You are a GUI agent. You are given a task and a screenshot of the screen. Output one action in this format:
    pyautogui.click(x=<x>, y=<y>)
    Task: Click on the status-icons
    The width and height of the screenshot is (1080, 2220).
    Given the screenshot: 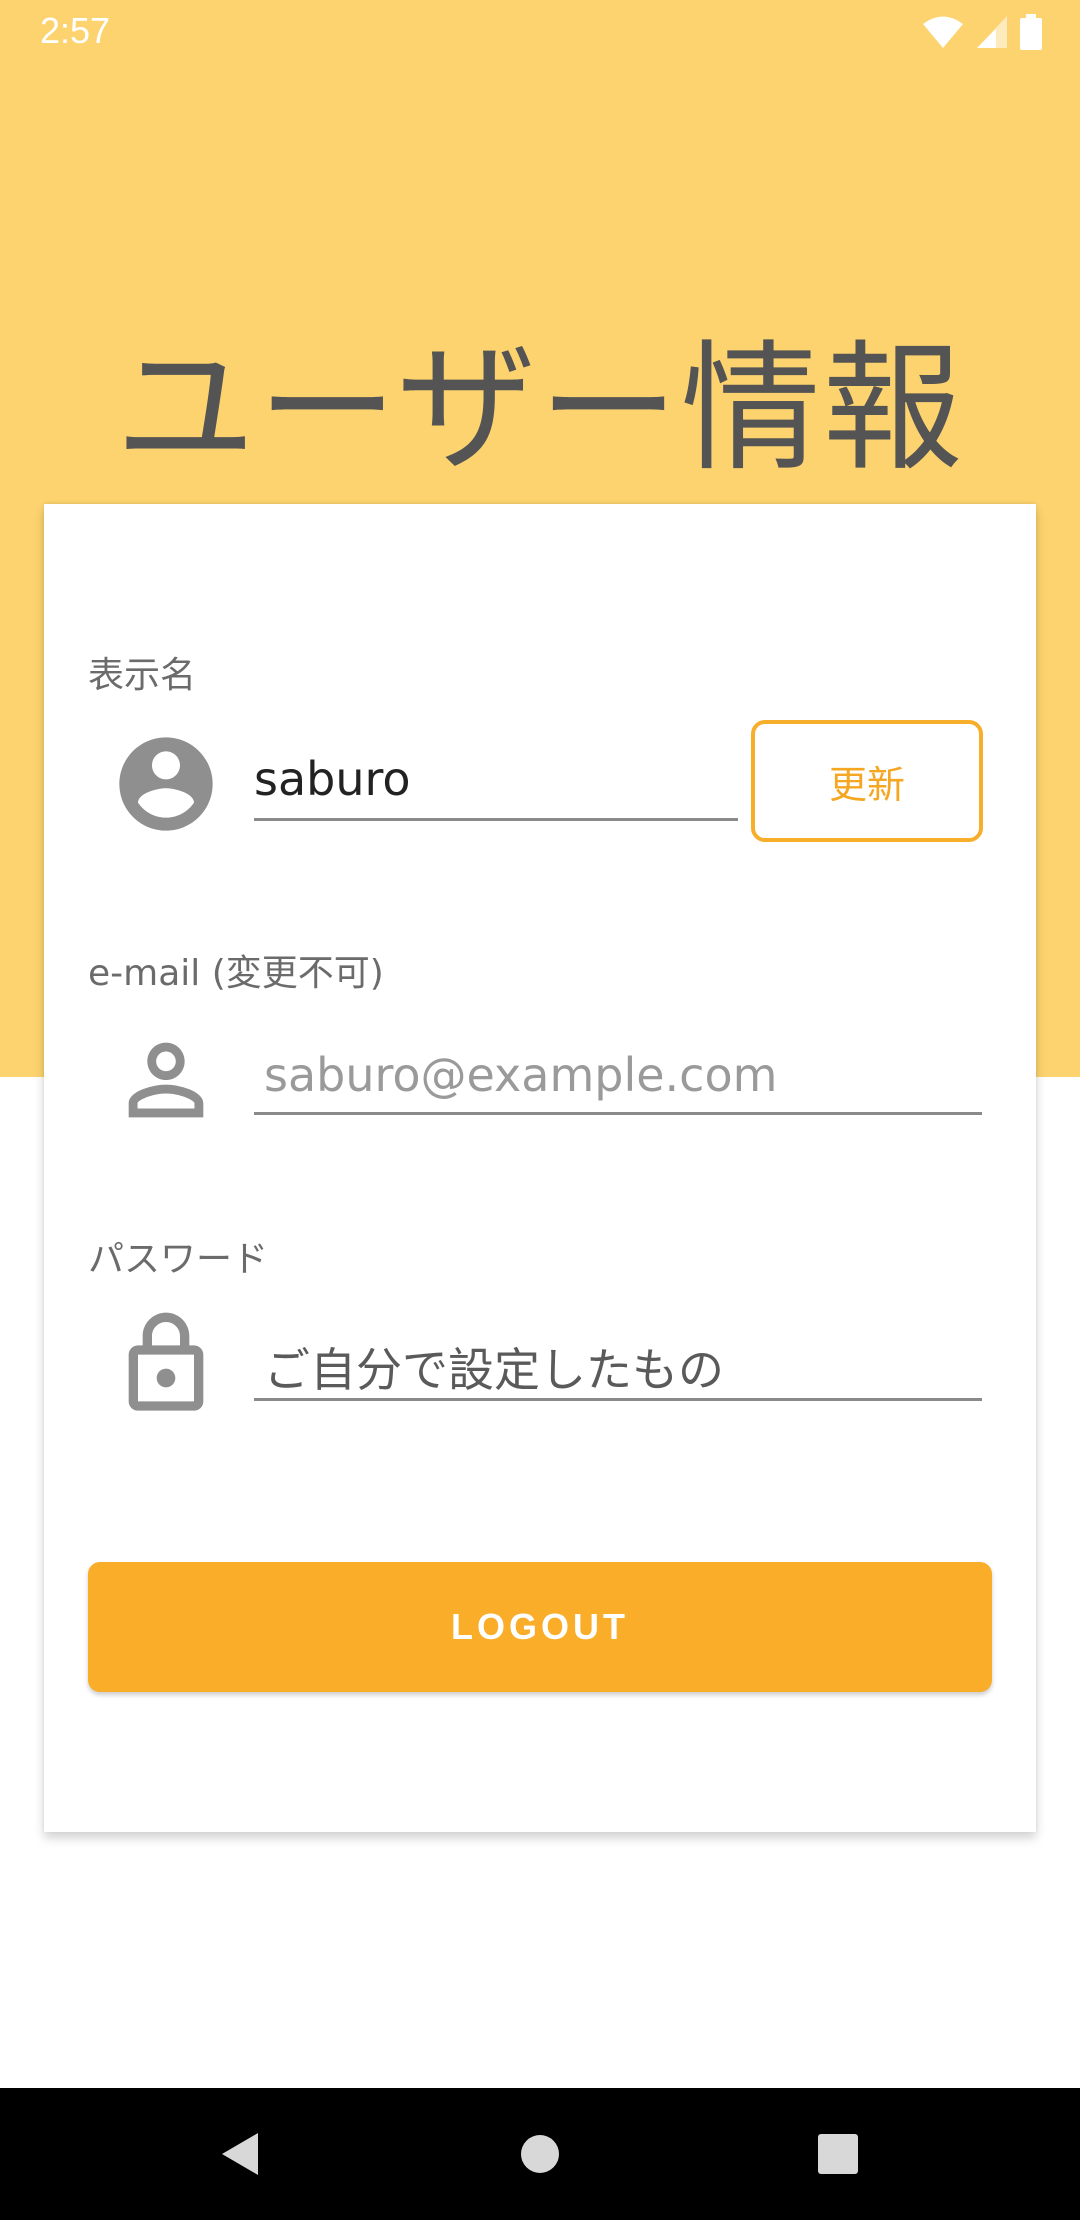 What is the action you would take?
    pyautogui.click(x=982, y=34)
    